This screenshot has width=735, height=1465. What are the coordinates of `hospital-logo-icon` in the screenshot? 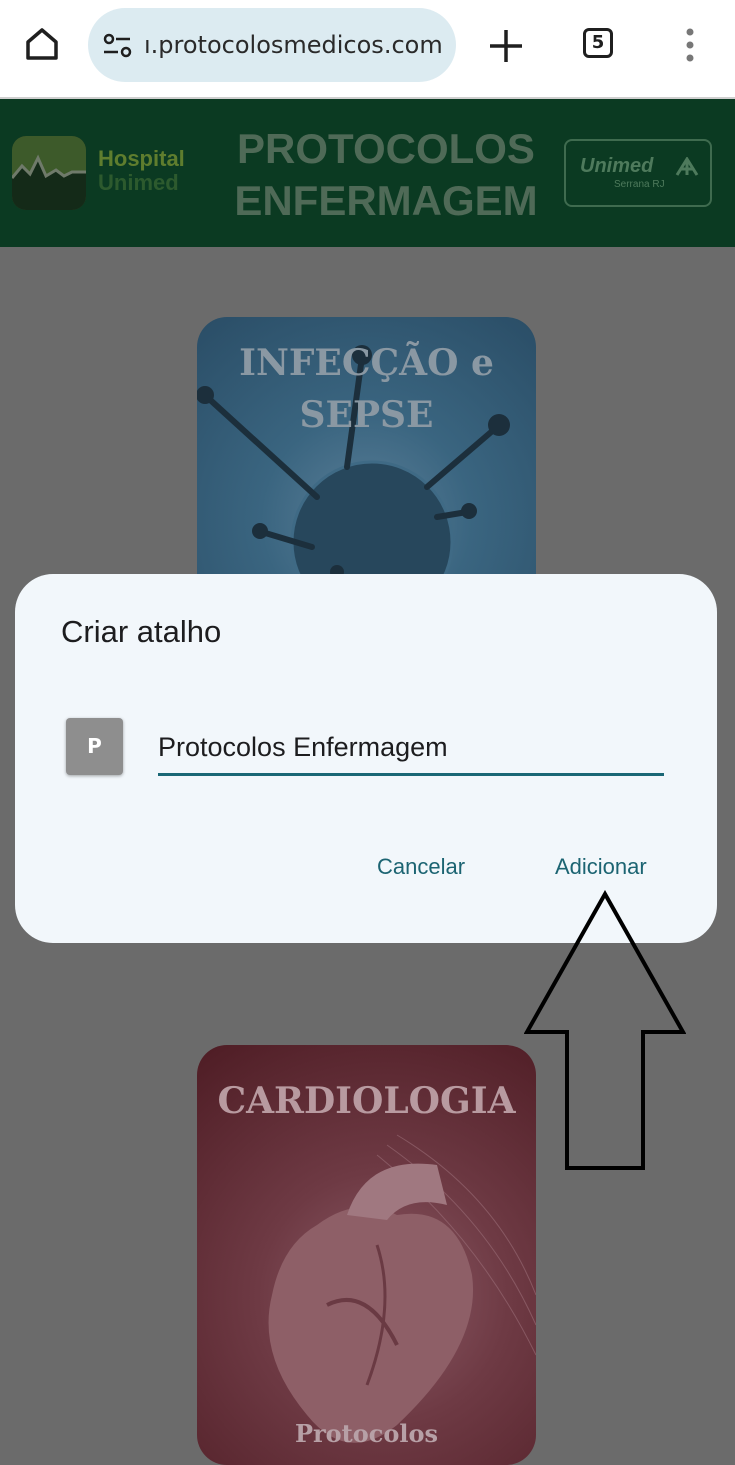 It's located at (49, 173).